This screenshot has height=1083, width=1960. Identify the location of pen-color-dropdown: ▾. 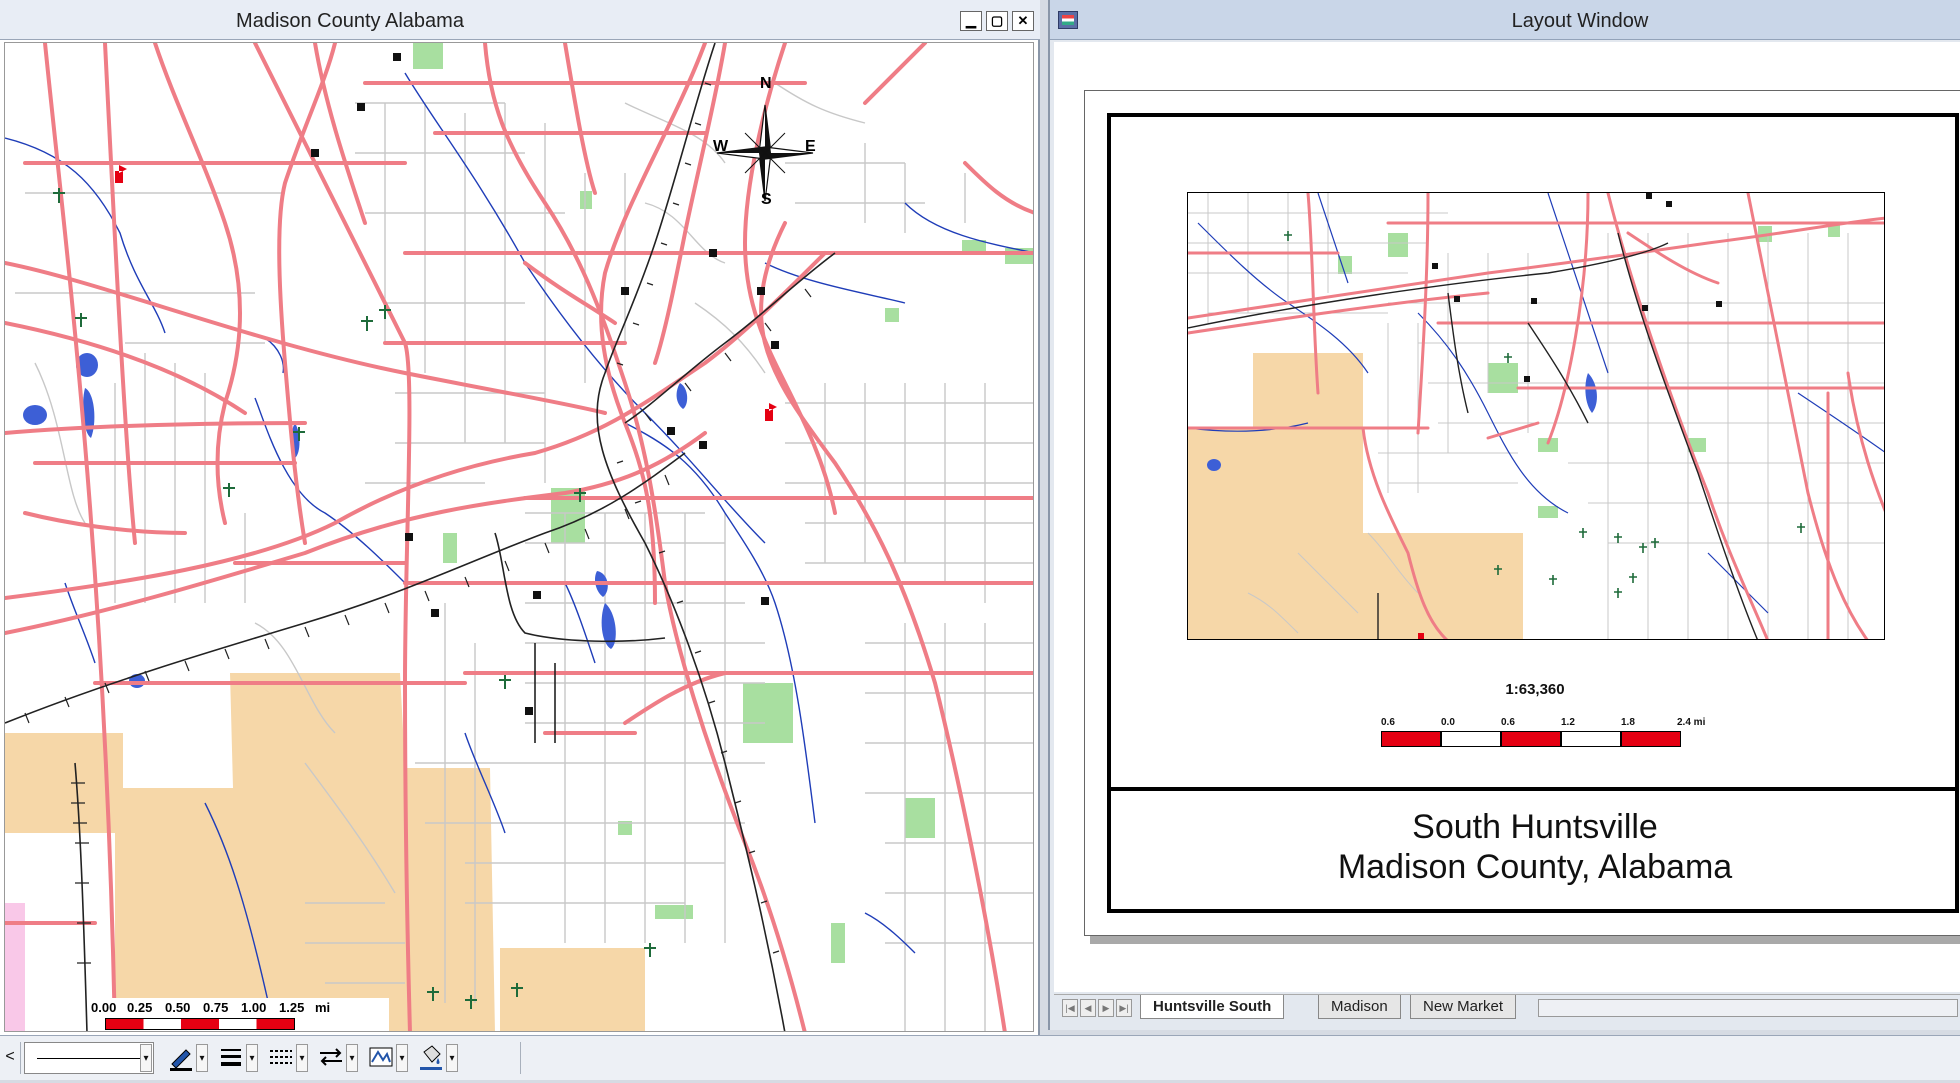
(202, 1058).